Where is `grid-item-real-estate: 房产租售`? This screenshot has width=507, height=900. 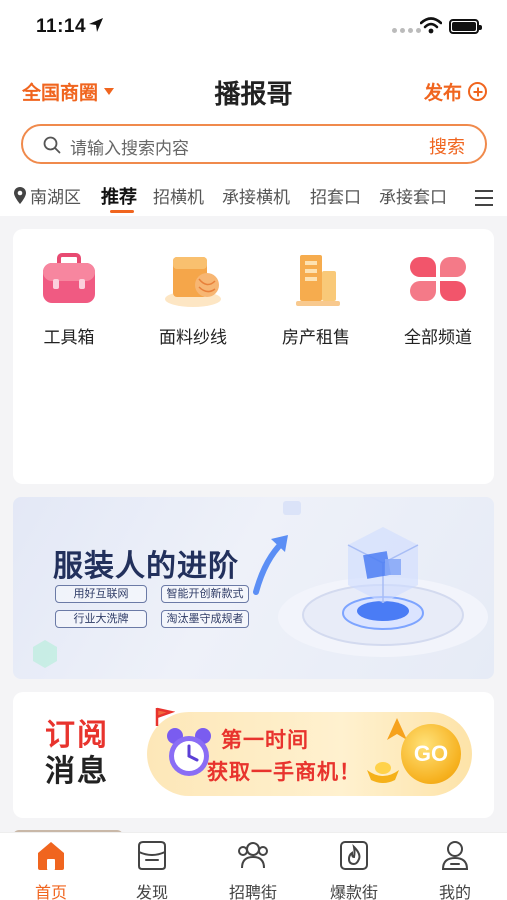 grid-item-real-estate: 房产租售 is located at coordinates (316, 298).